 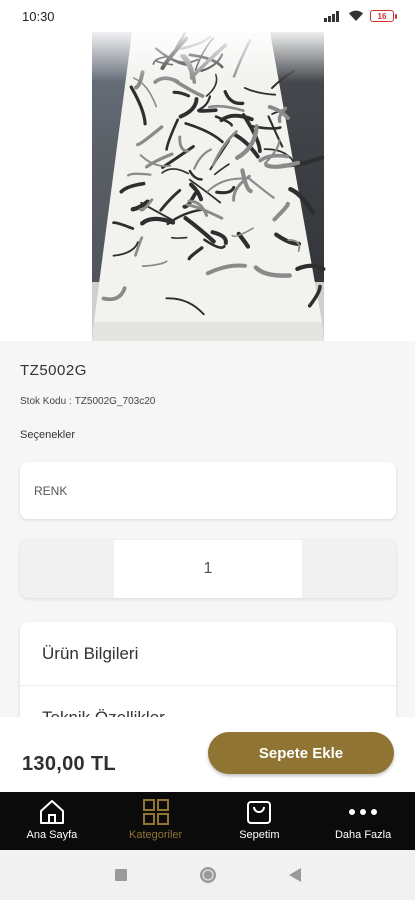 I want to click on bottom-tab-bar: Ana Sayfa Kategoriler Sepetim Daha Fazla, so click(x=207, y=821).